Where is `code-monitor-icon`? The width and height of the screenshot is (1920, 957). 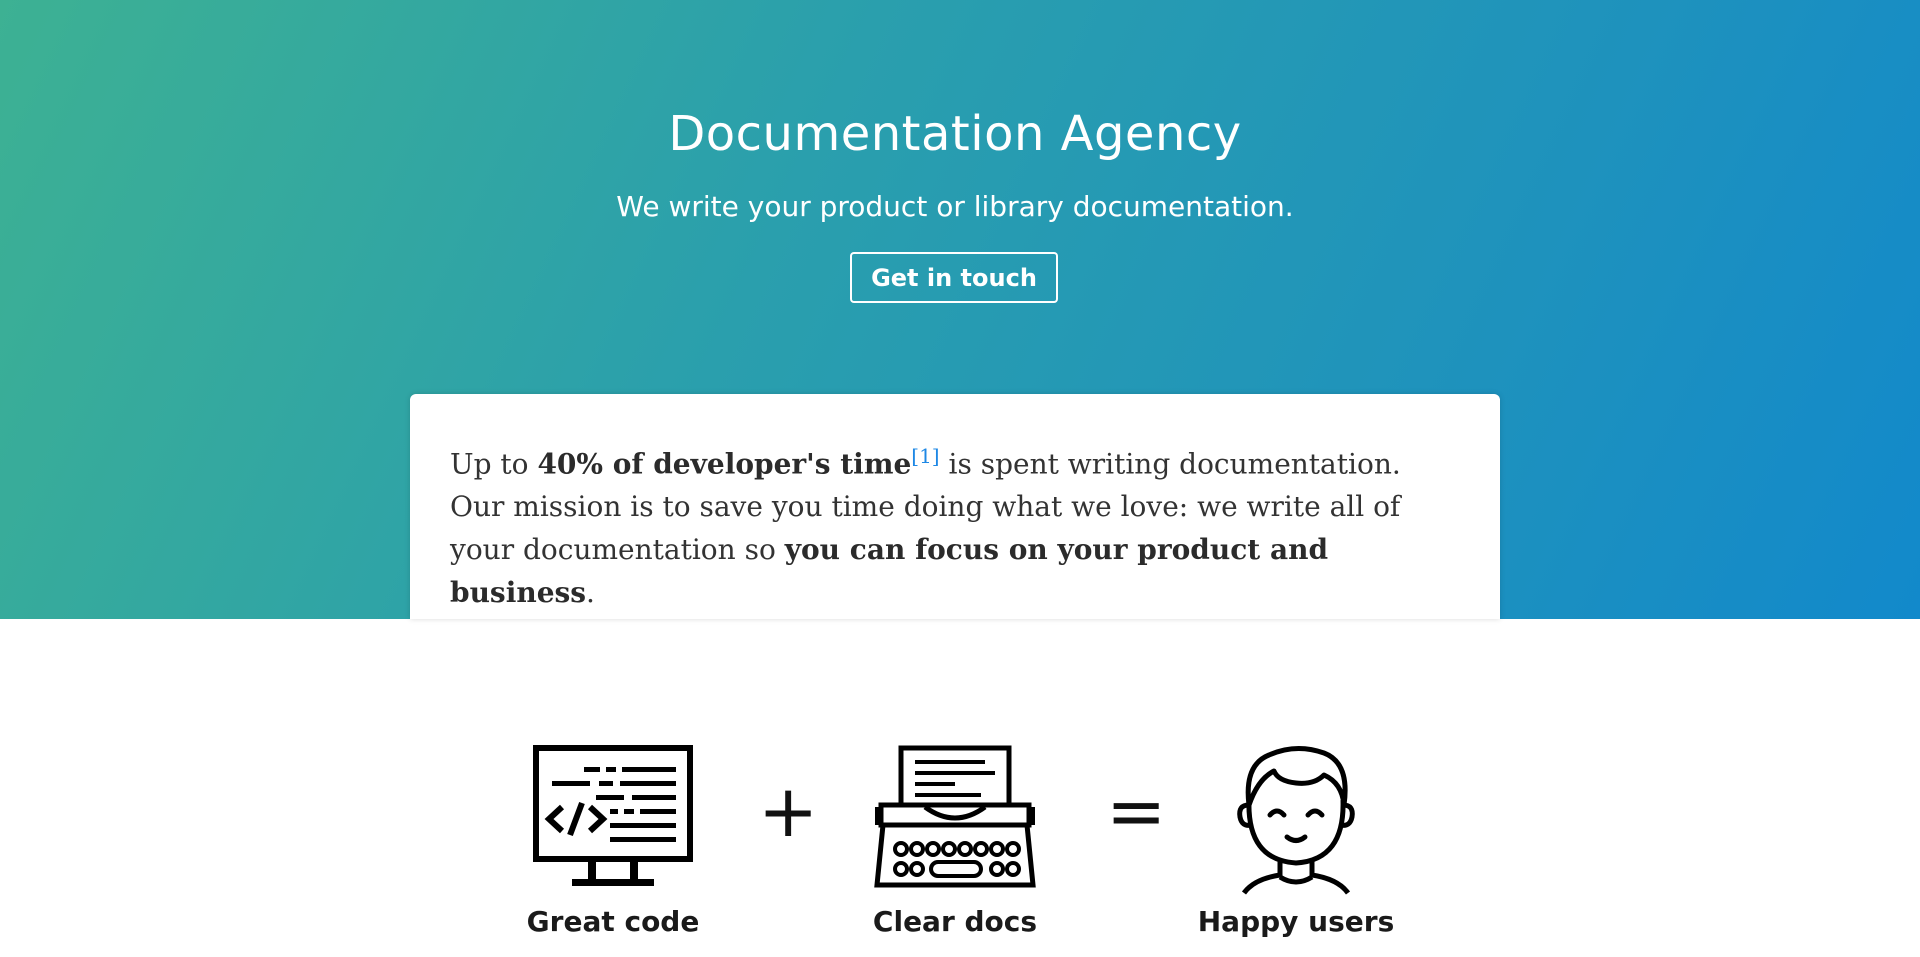
code-monitor-icon is located at coordinates (613, 815).